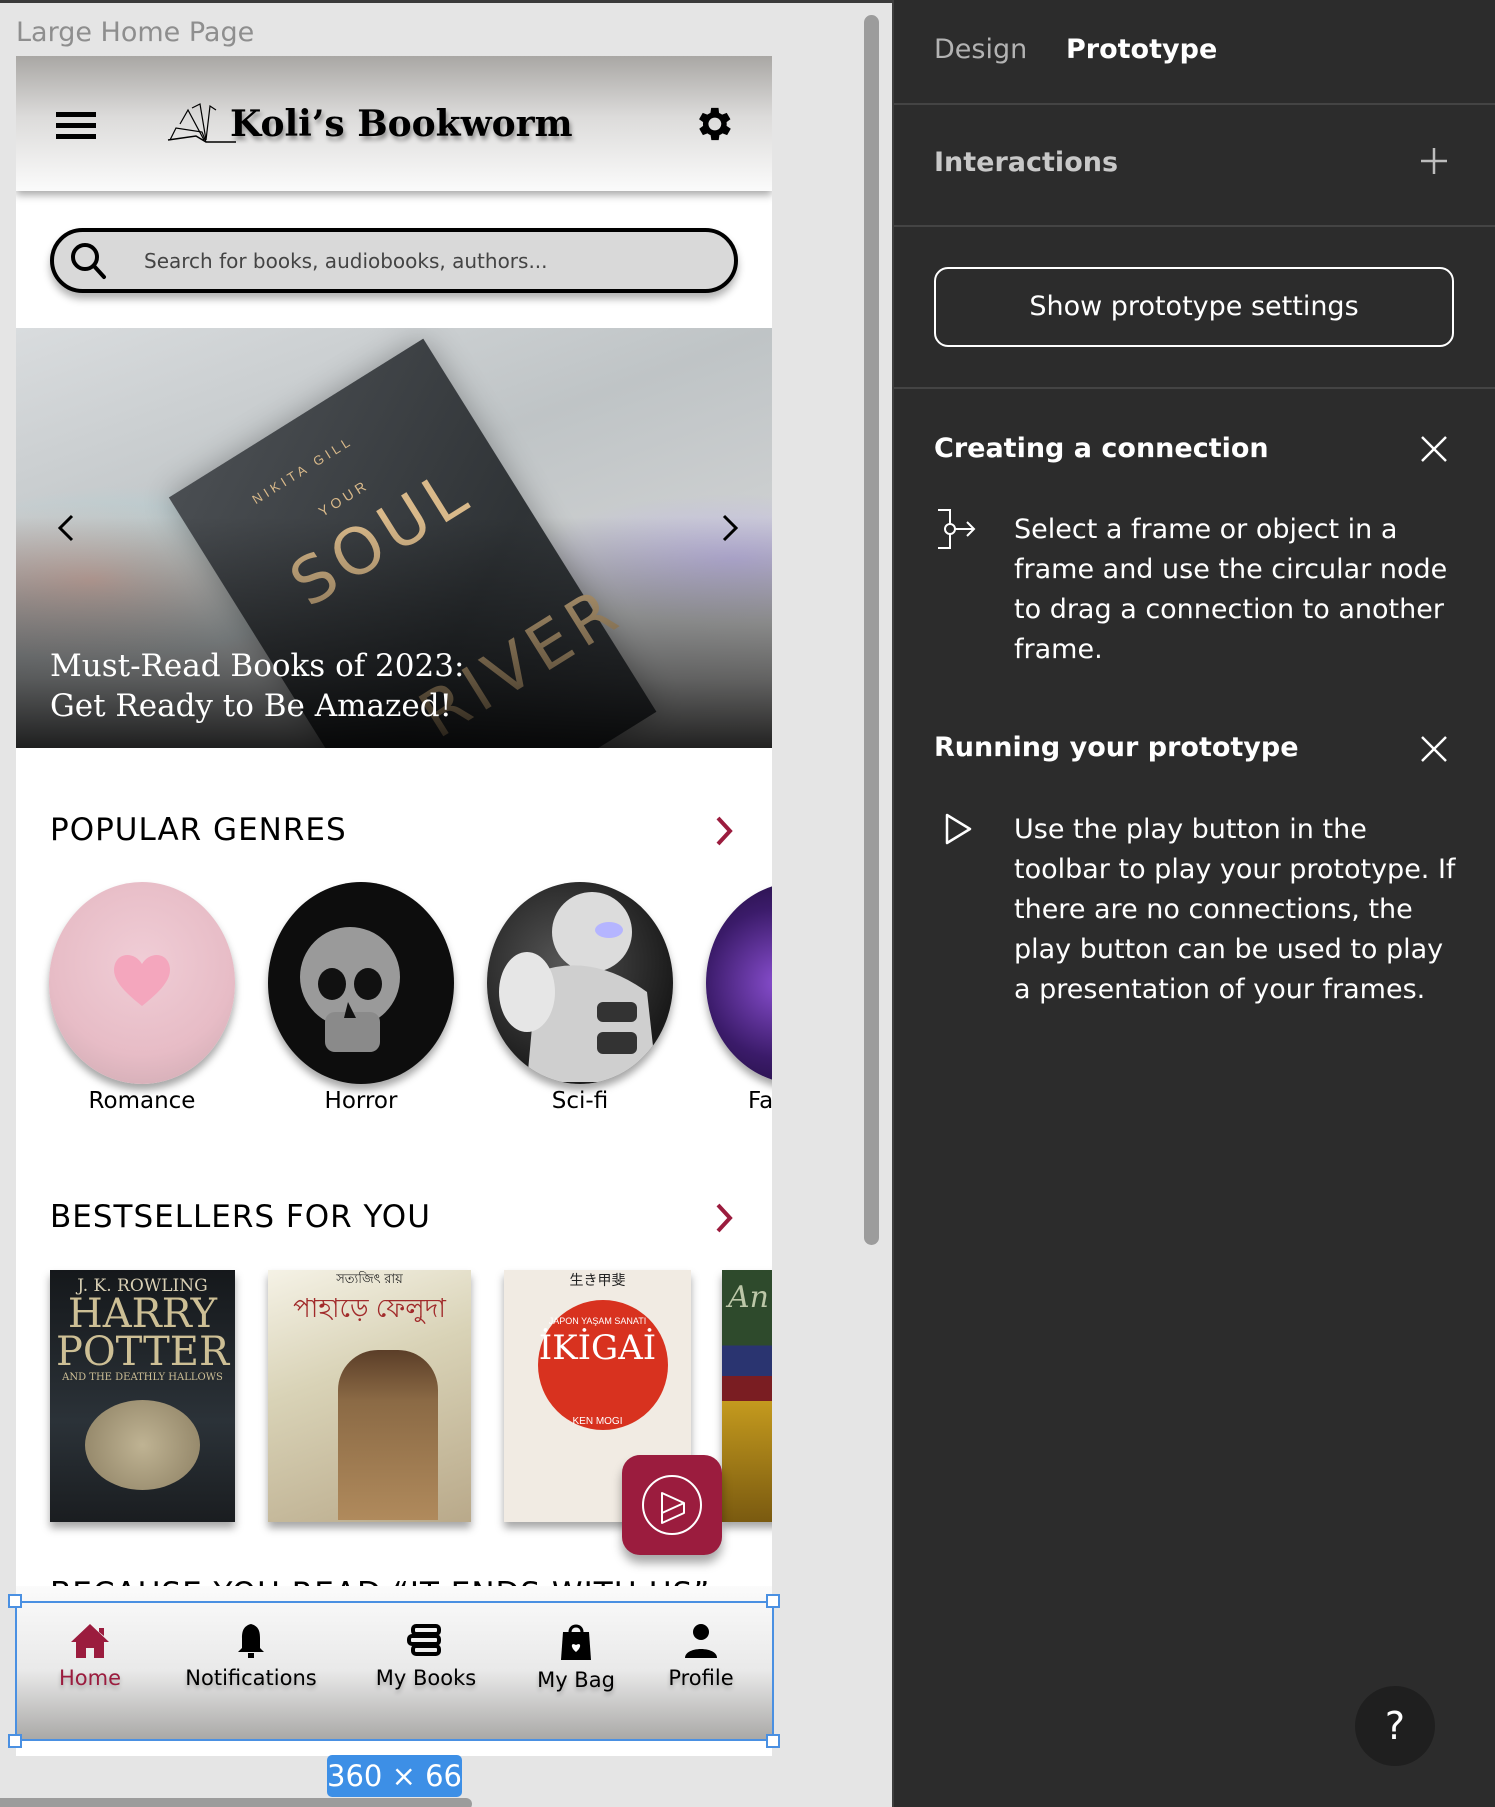 The height and width of the screenshot is (1807, 1495). I want to click on add-interaction-icon, so click(1434, 161).